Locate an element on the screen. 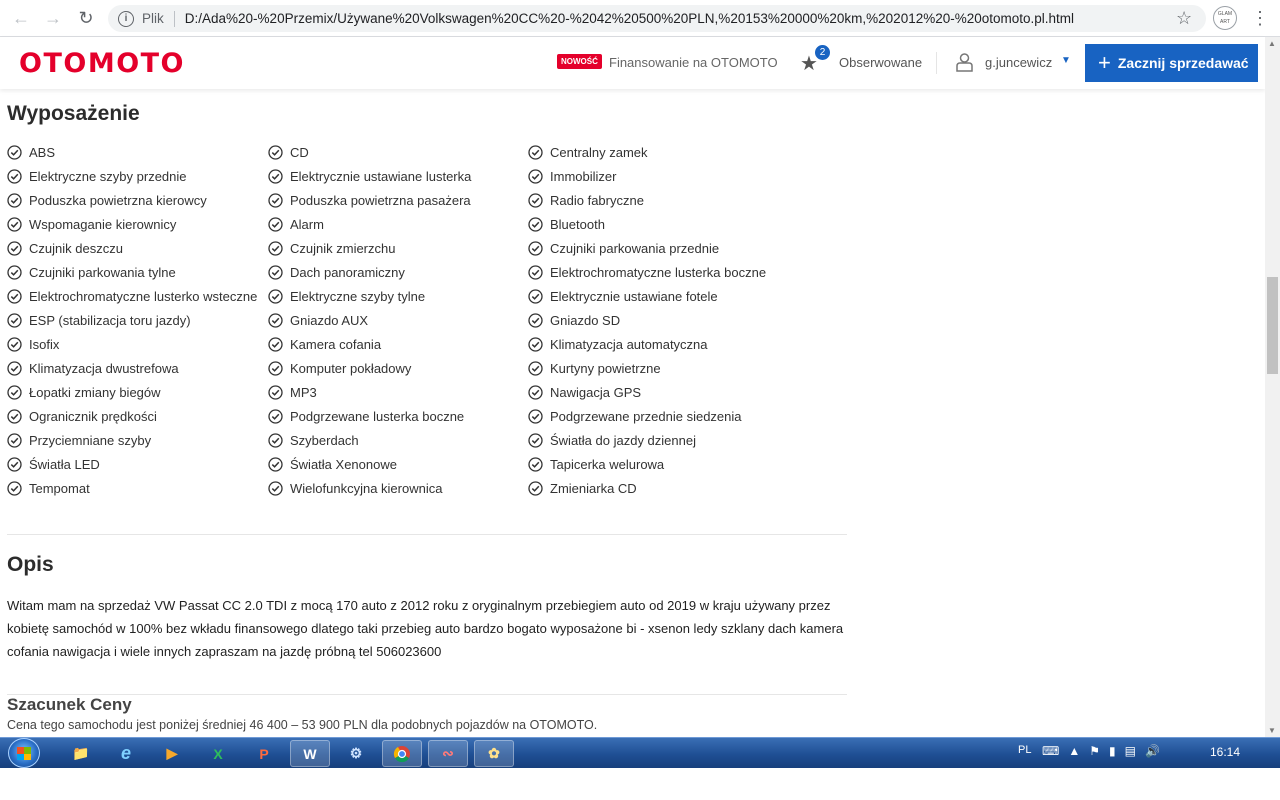  app-taskbar-icon: ∾ is located at coordinates (448, 753).